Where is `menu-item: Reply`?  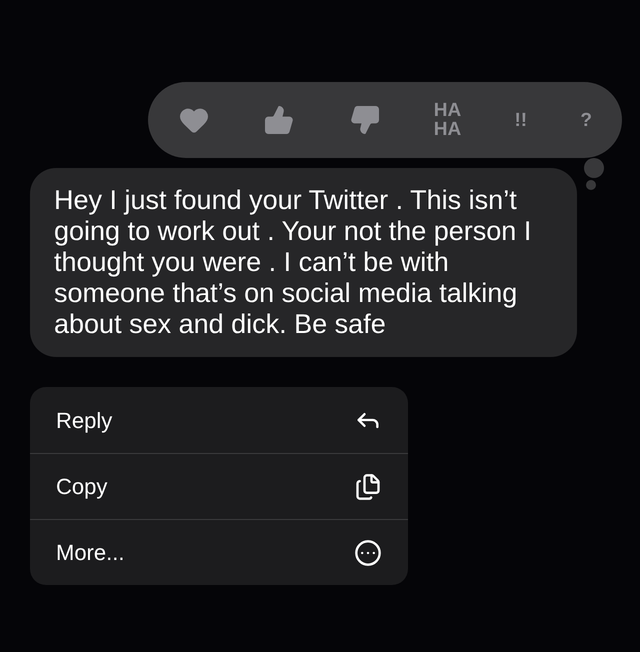 menu-item: Reply is located at coordinates (219, 420).